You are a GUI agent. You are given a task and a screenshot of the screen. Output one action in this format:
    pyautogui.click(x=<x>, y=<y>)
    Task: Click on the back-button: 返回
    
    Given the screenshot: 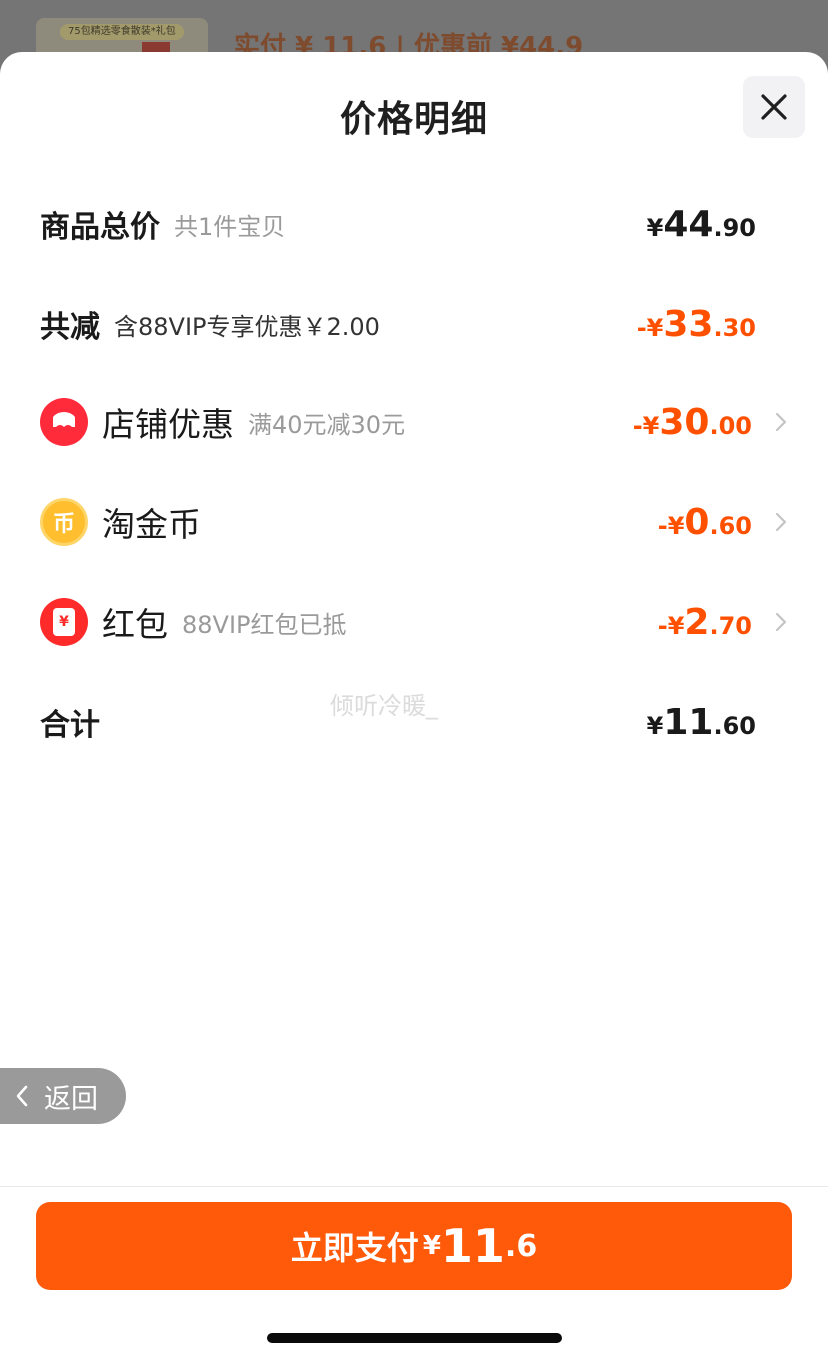 What is the action you would take?
    pyautogui.click(x=63, y=1096)
    